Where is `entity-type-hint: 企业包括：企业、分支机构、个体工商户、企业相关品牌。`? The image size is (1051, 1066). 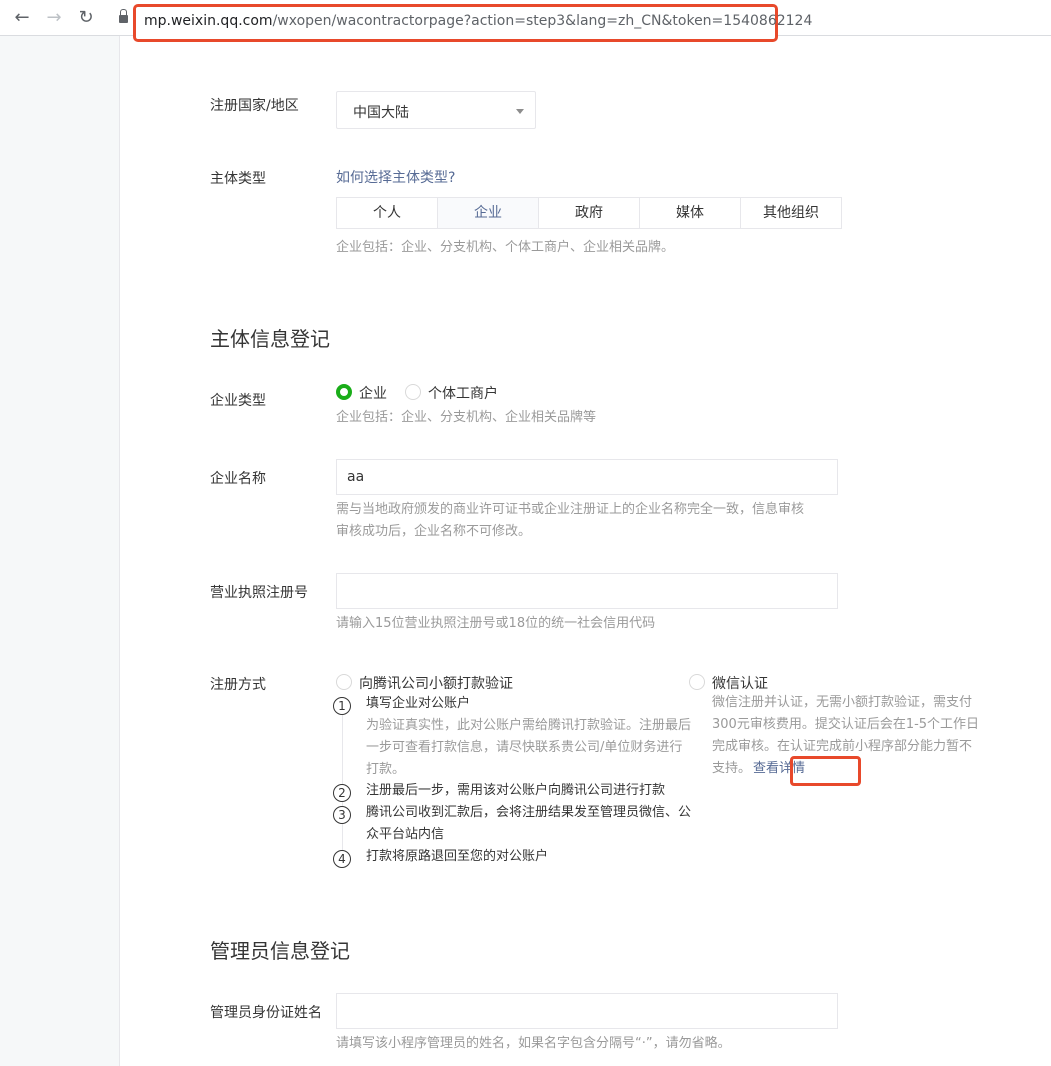
entity-type-hint: 企业包括：企业、分支机构、个体工商户、企业相关品牌。 is located at coordinates (505, 247).